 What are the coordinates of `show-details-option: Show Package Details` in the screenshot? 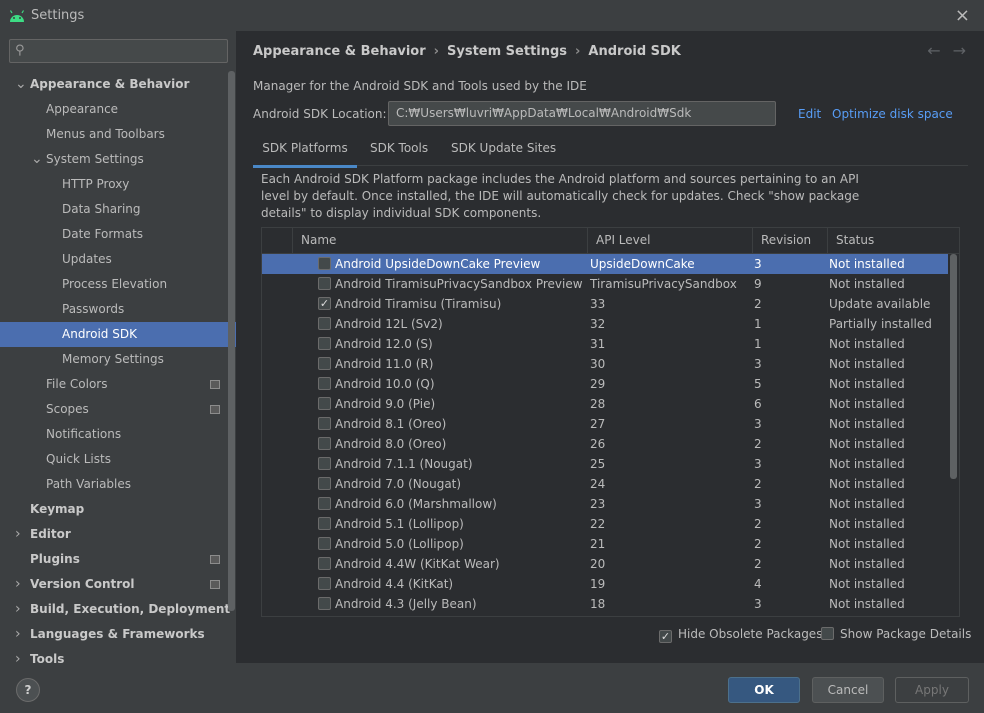 It's located at (896, 634).